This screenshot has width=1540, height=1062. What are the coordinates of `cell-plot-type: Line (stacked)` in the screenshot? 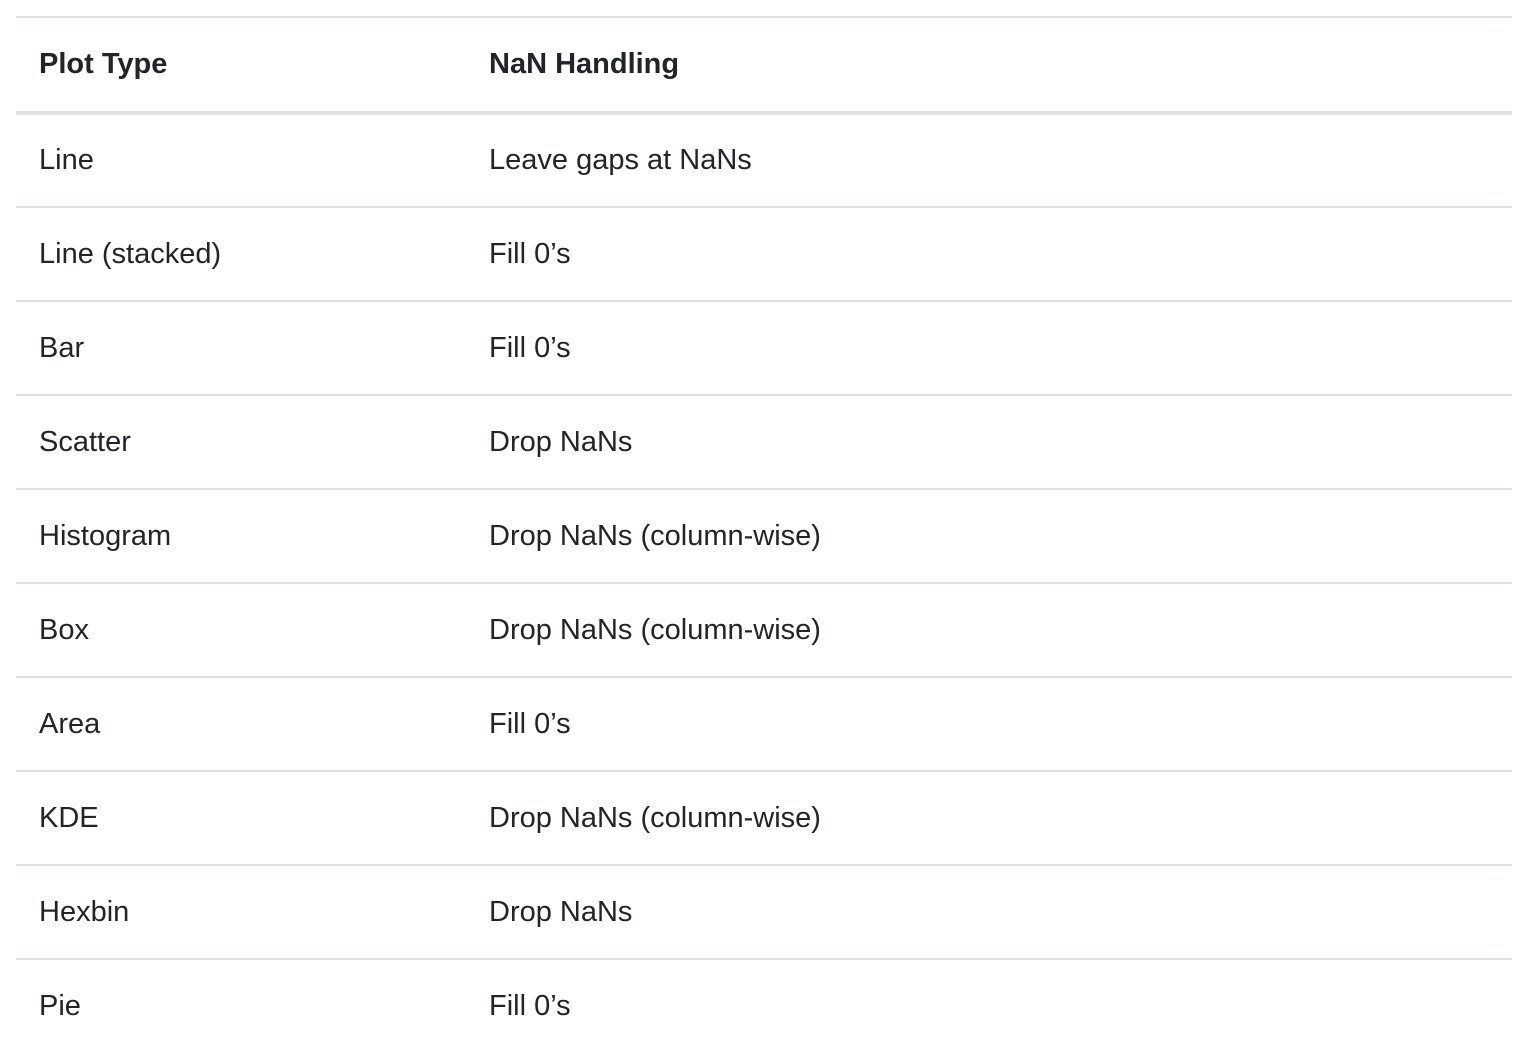 It's located at (241, 254).